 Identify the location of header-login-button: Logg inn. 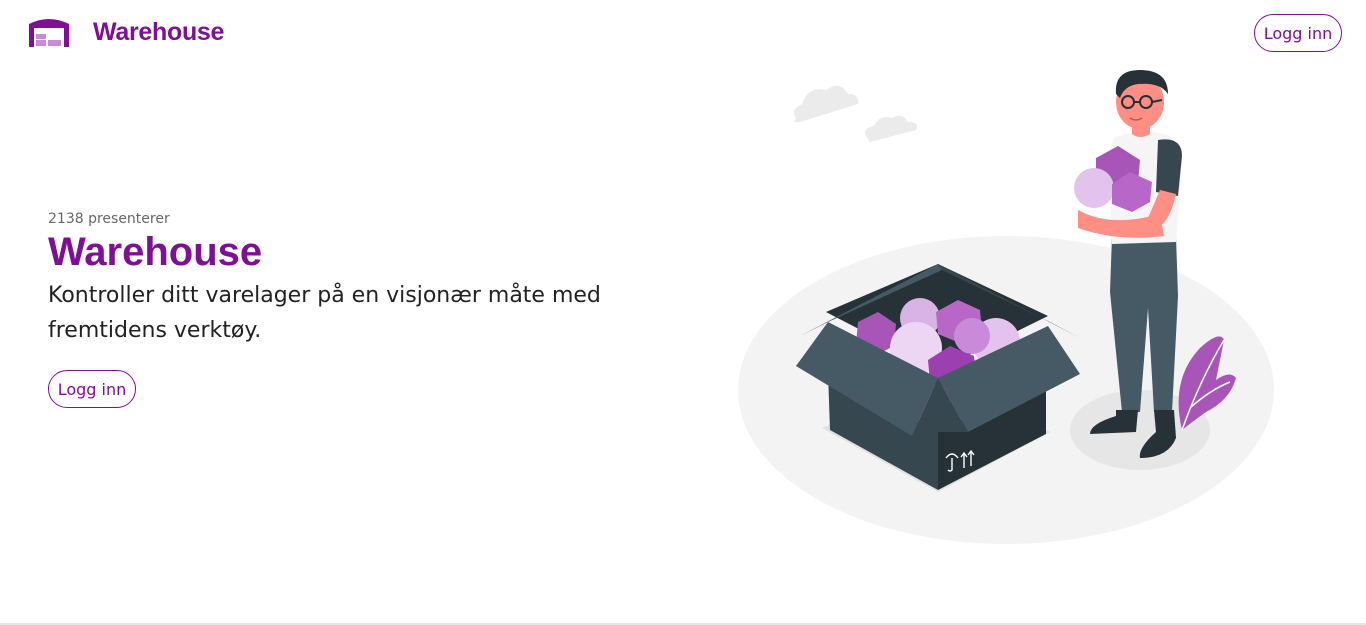
(1298, 33).